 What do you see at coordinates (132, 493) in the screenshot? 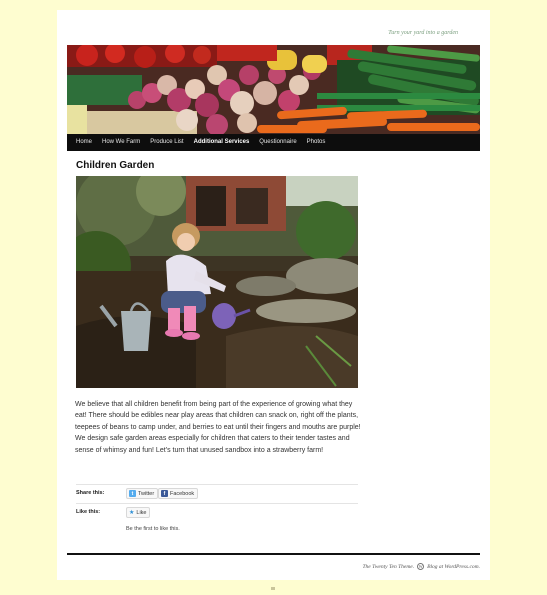
I see `twitter-icon: t` at bounding box center [132, 493].